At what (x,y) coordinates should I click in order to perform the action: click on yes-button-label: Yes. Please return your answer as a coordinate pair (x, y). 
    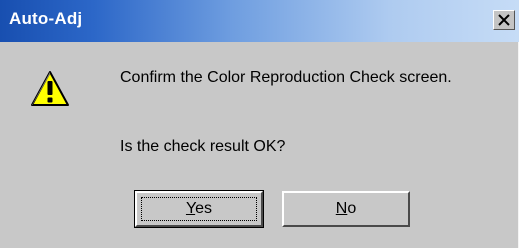
    Looking at the image, I should click on (199, 208).